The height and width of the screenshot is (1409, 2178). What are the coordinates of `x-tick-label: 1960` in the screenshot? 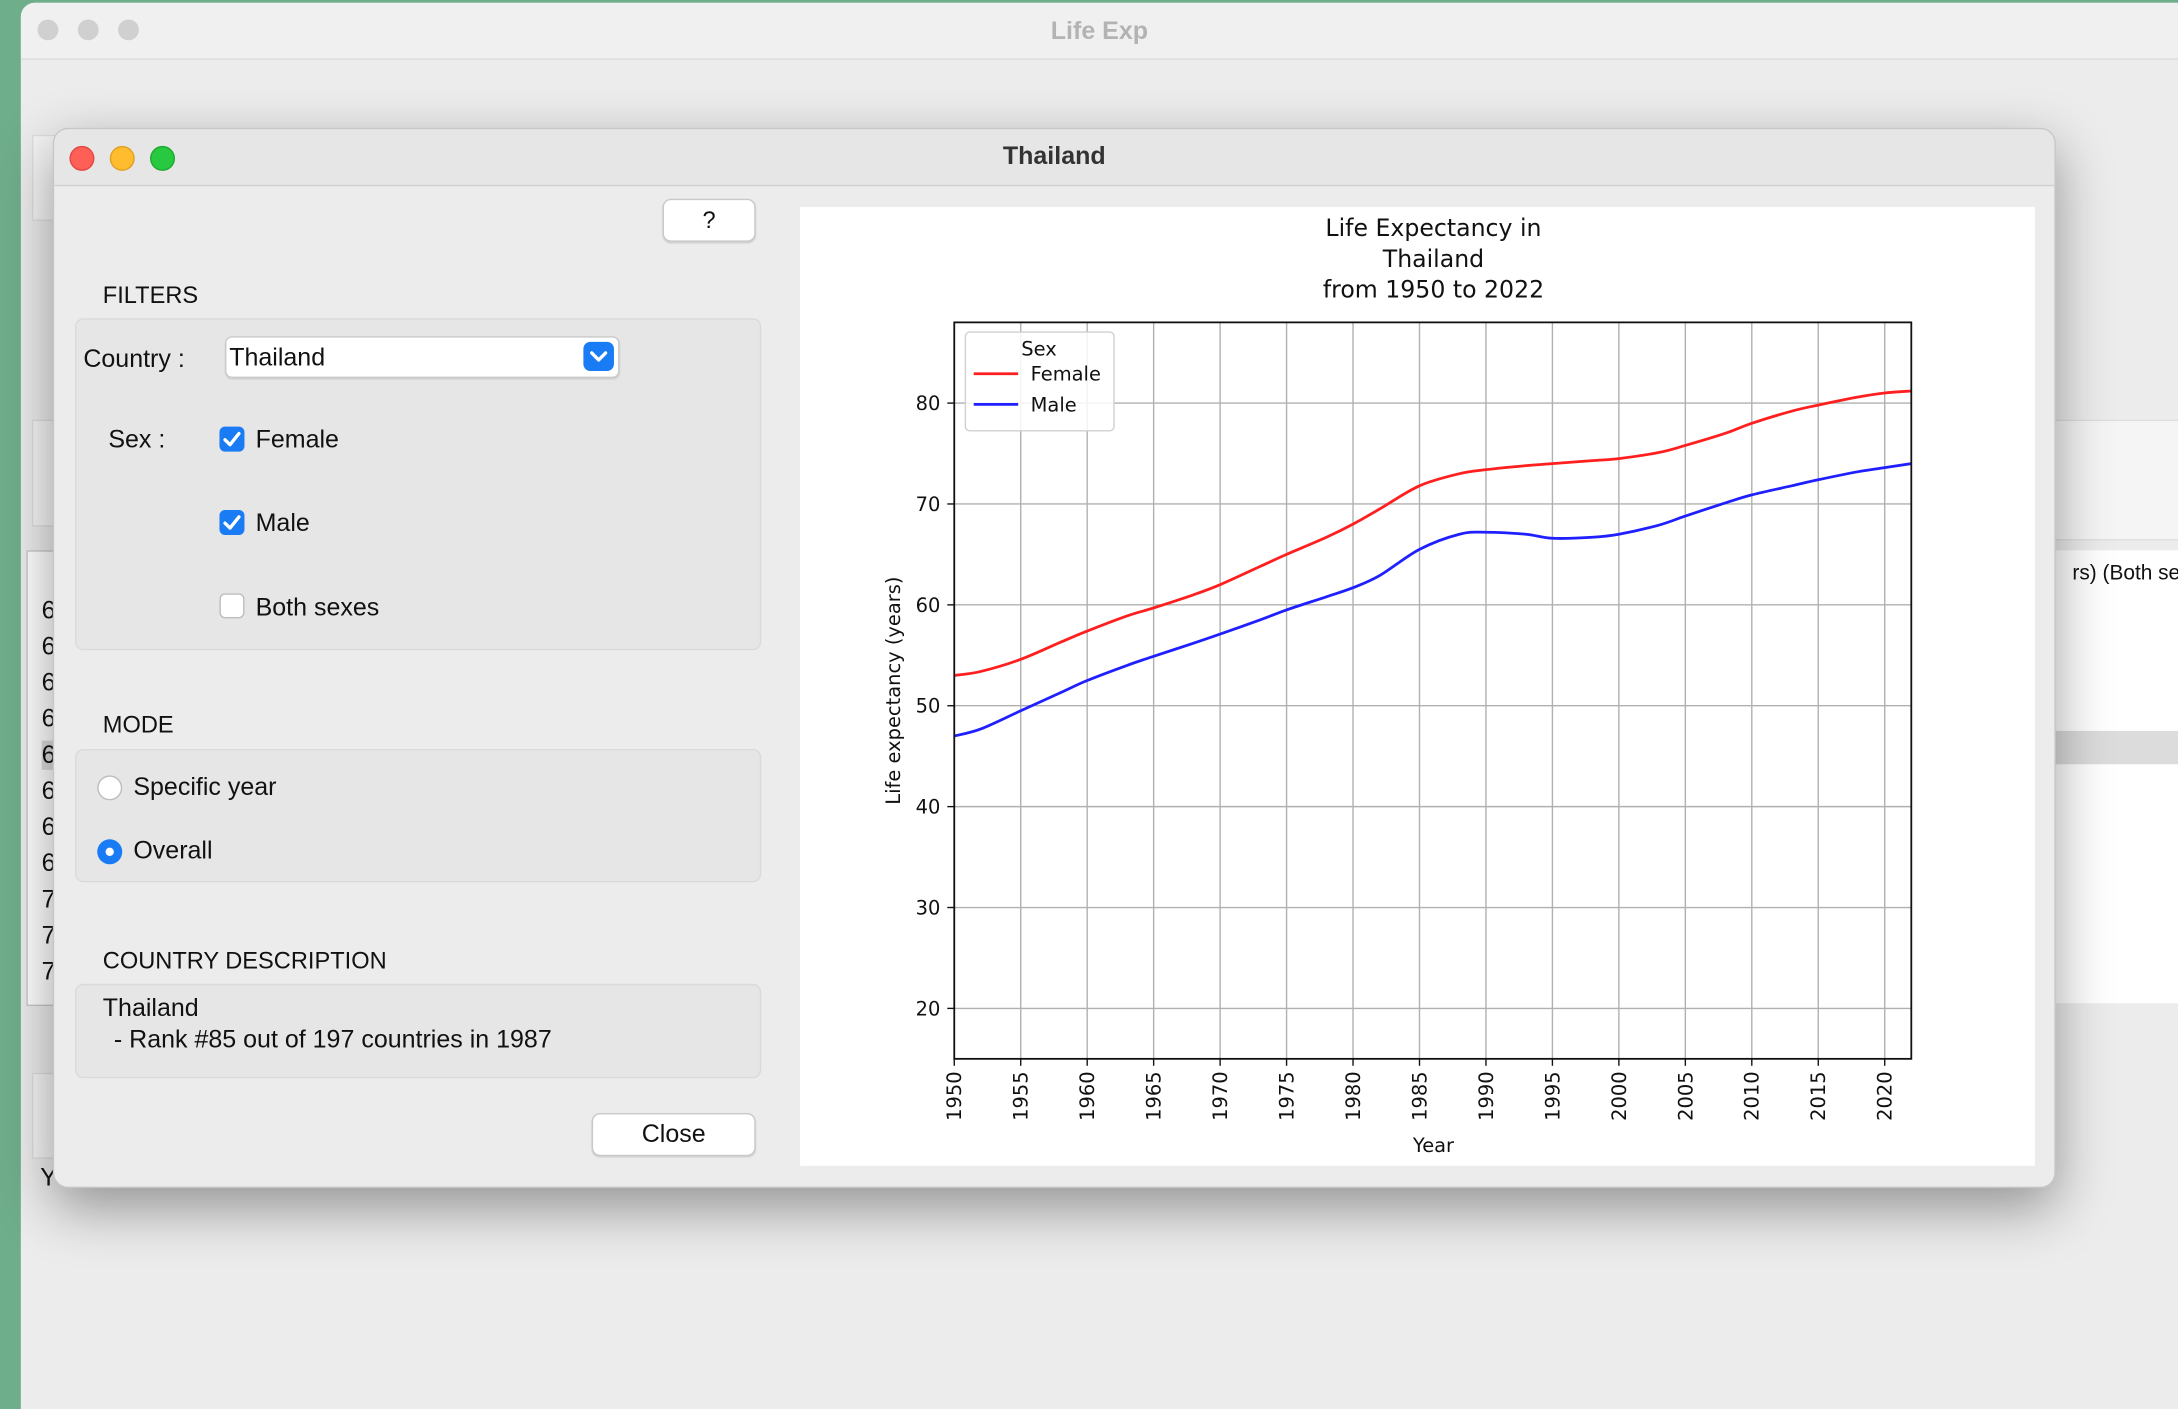 It's located at (1087, 1095).